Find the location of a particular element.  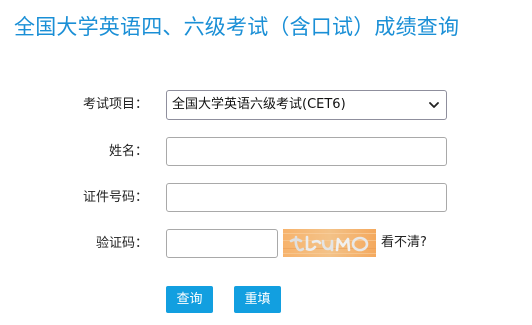

name-input is located at coordinates (306, 151).